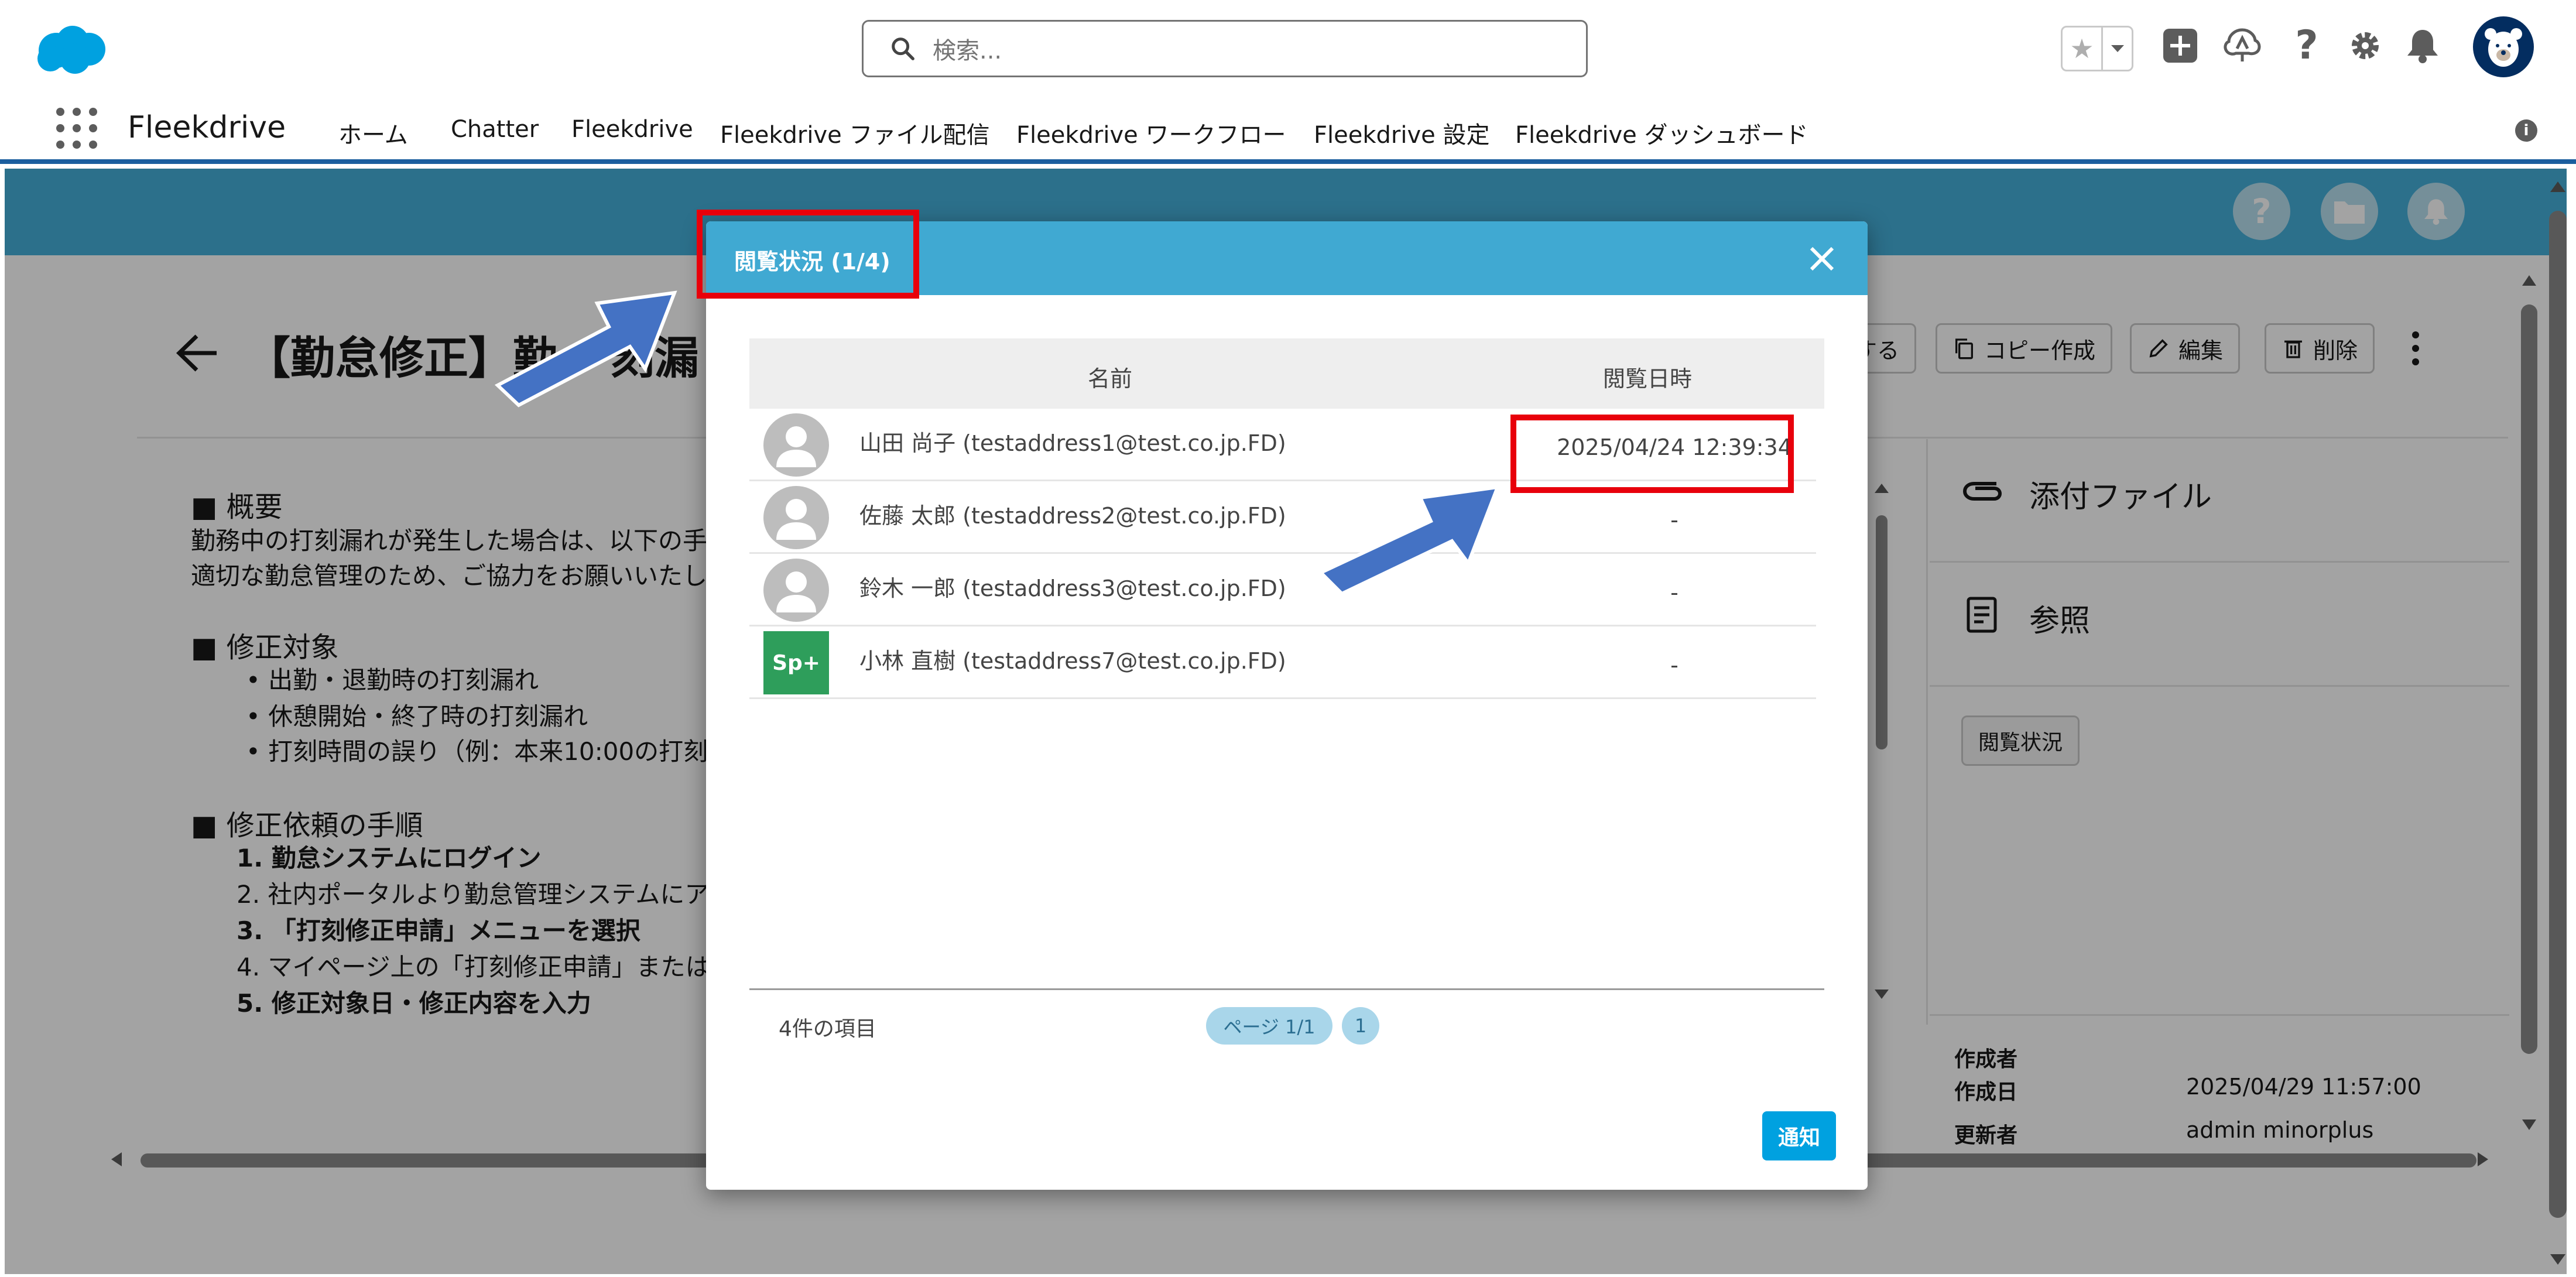 This screenshot has height=1277, width=2576. Describe the element at coordinates (2306, 45) in the screenshot. I see `help-icon: ?` at that location.